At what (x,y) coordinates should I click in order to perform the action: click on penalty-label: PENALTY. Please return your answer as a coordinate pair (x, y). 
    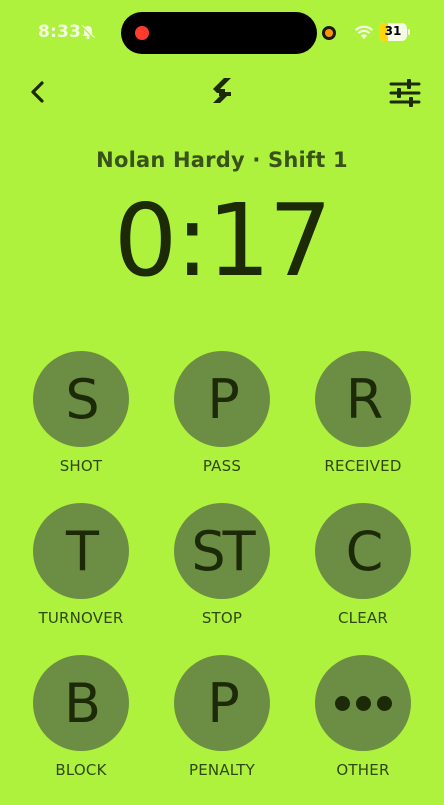
    Looking at the image, I should click on (222, 770).